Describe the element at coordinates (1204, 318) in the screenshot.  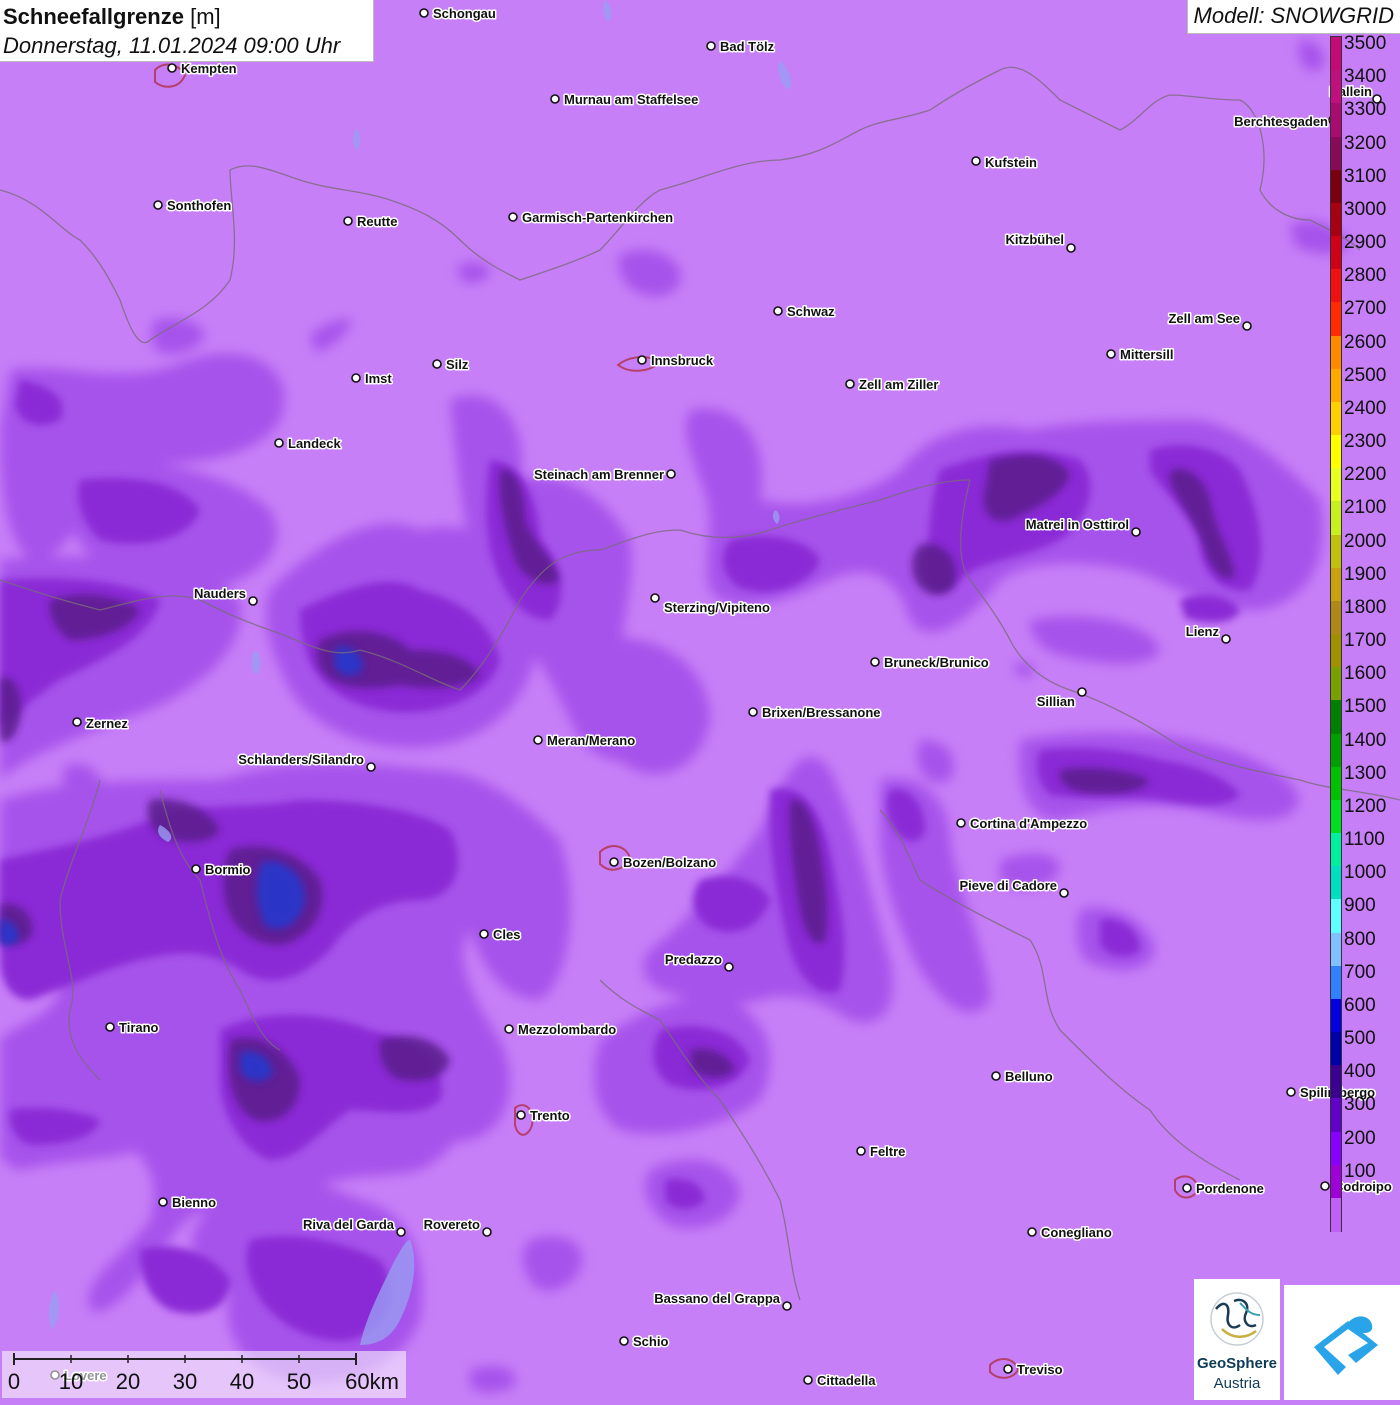
I see `city-label: Zell am See` at that location.